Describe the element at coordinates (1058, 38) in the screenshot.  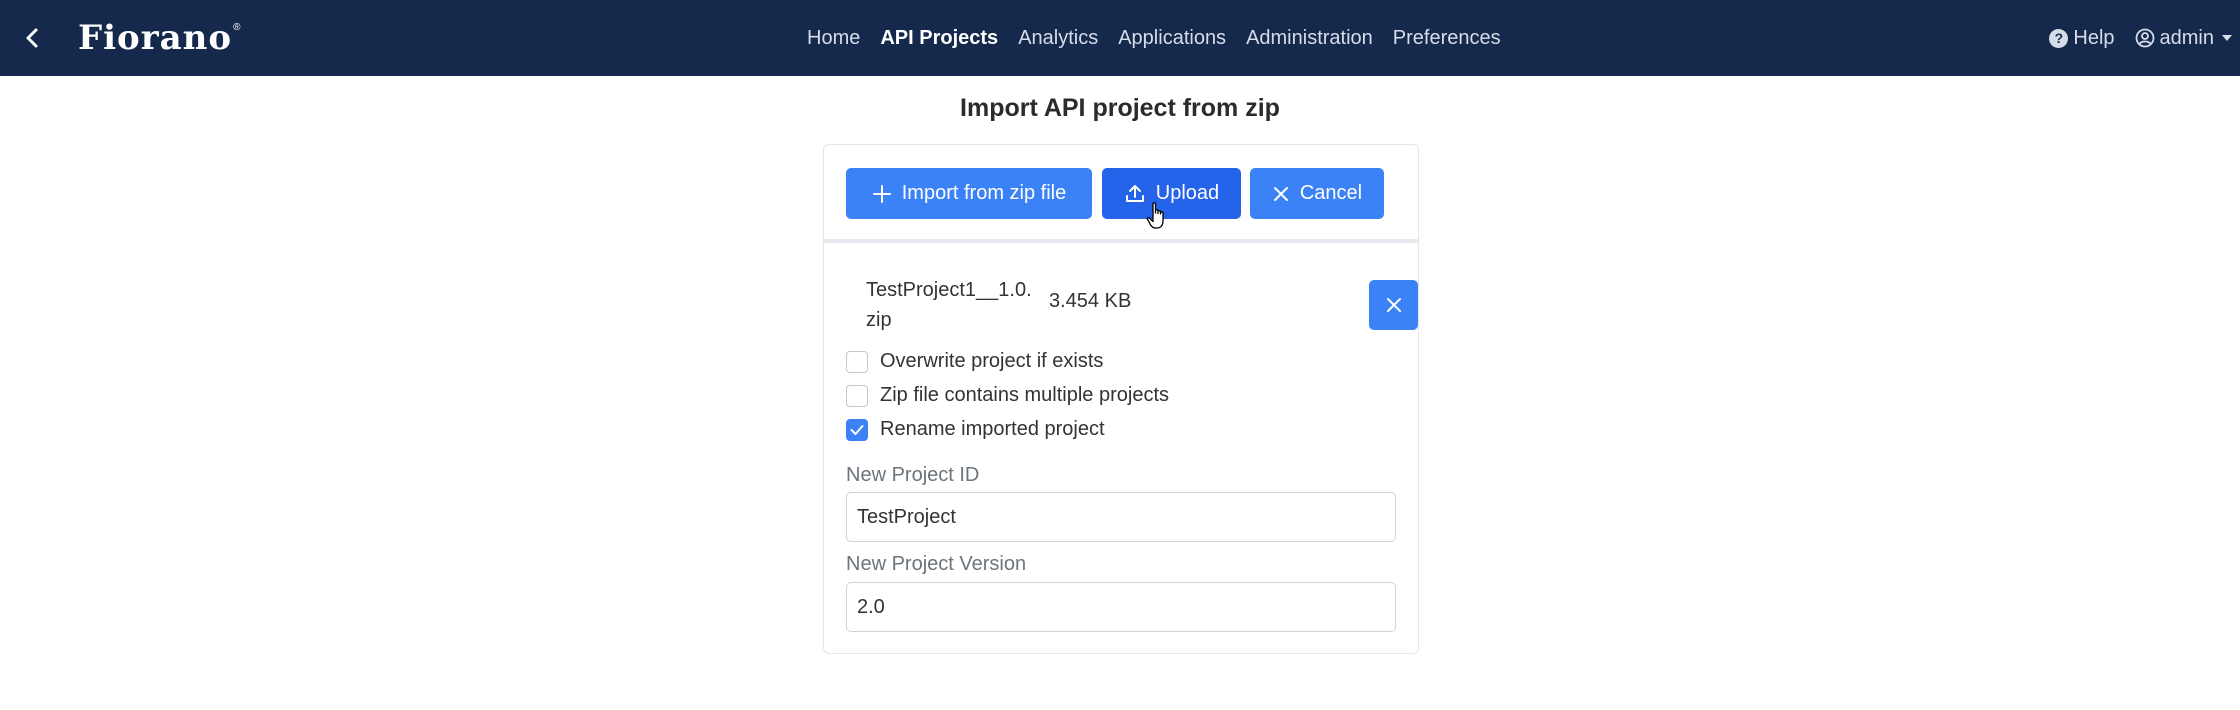
I see `nav-item-analytics: Analytics` at that location.